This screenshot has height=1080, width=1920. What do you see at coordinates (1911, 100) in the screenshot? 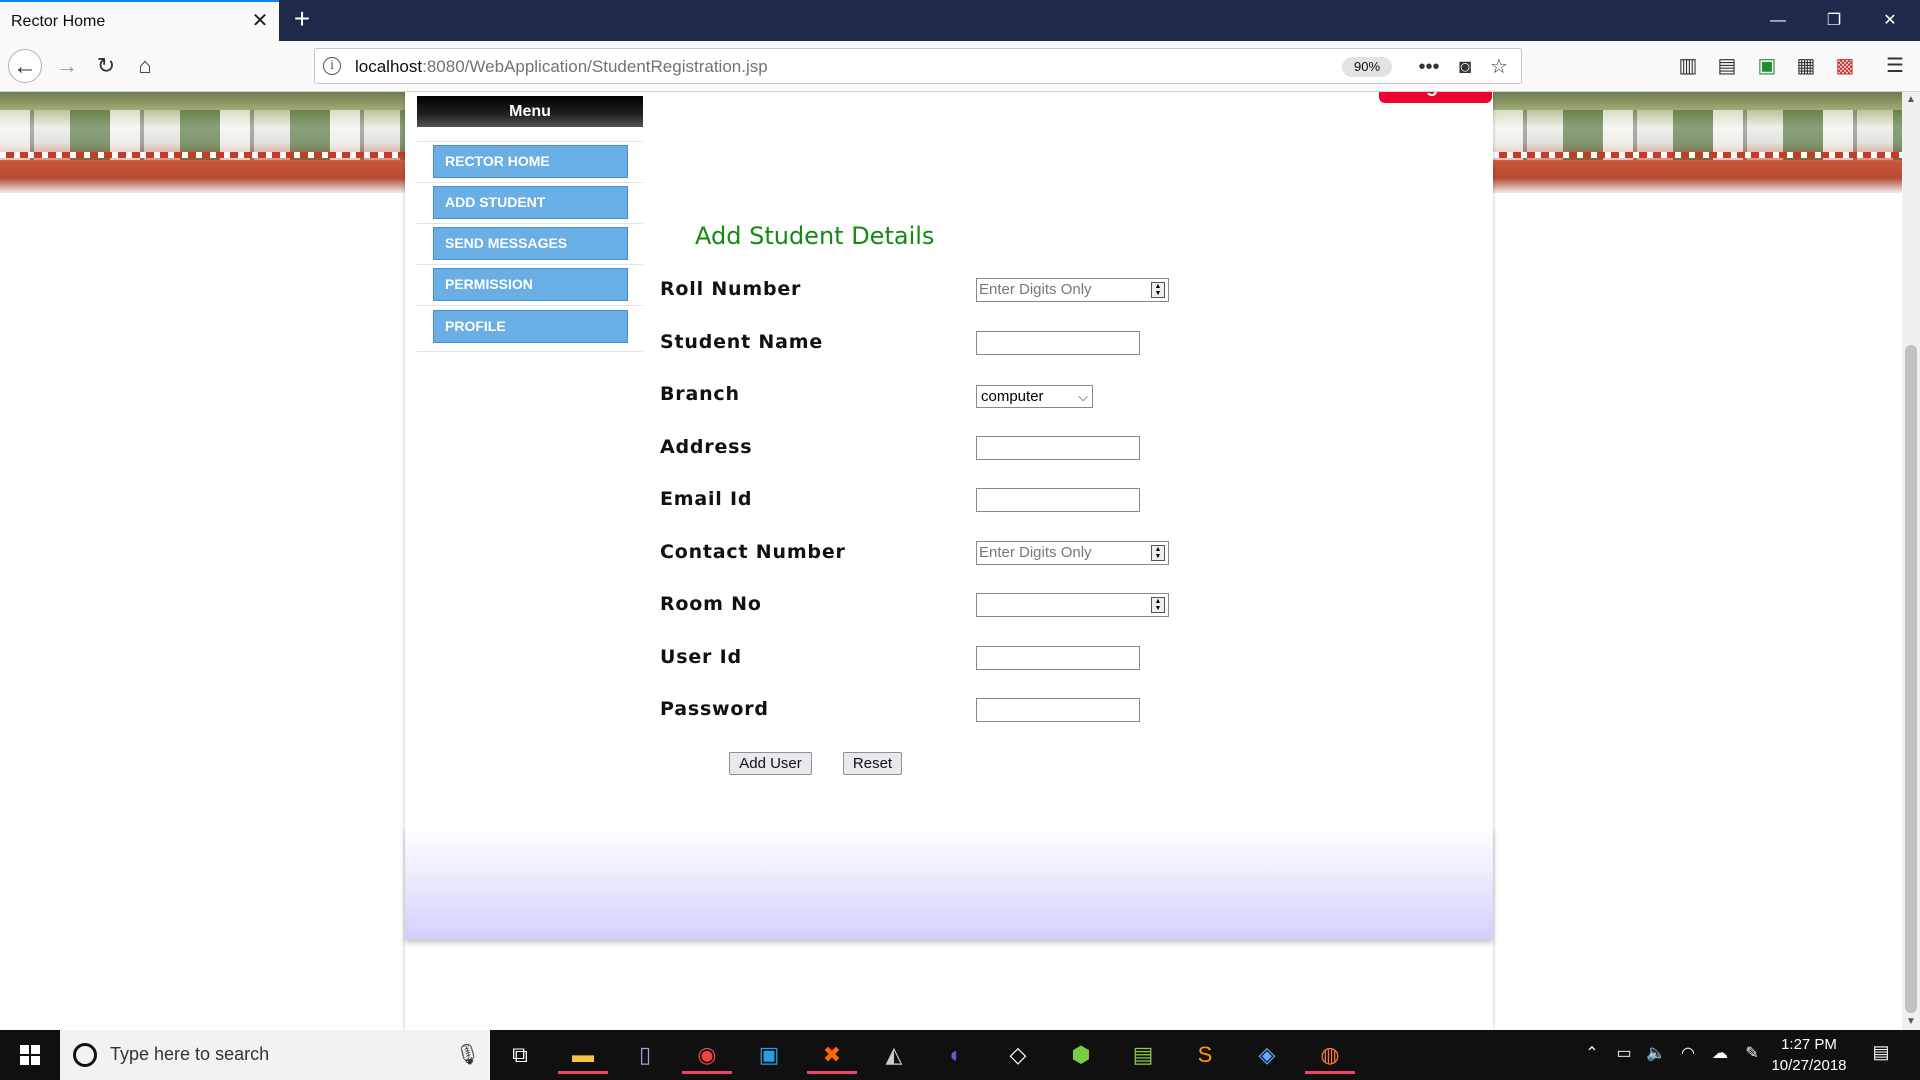
I see `scroll-up-icon: ▲` at bounding box center [1911, 100].